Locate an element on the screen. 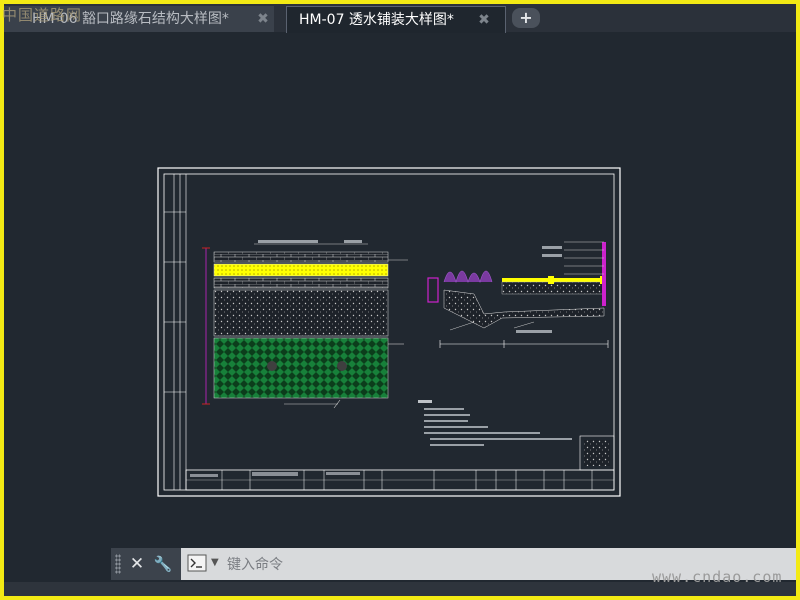  close-icon: ✕ is located at coordinates (137, 564).